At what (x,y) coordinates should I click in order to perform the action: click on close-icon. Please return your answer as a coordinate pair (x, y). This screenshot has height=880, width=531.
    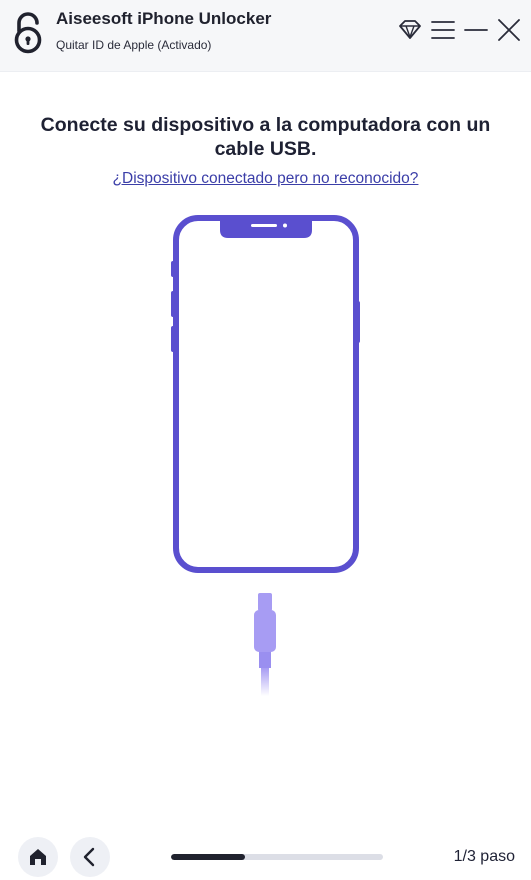
    Looking at the image, I should click on (509, 30).